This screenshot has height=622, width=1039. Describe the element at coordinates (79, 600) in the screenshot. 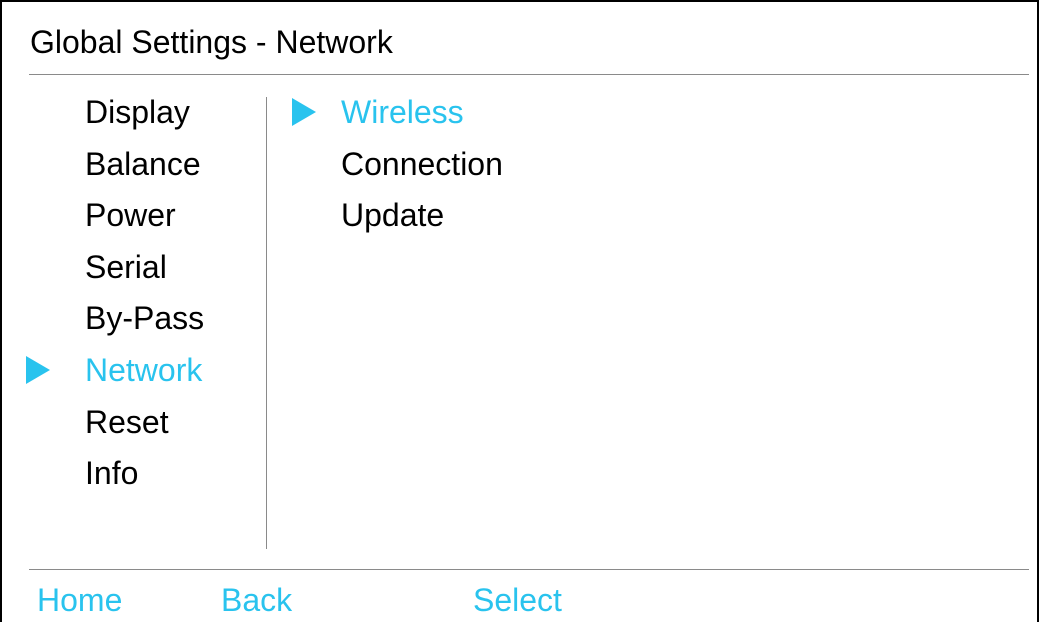

I see `home-button: Home` at that location.